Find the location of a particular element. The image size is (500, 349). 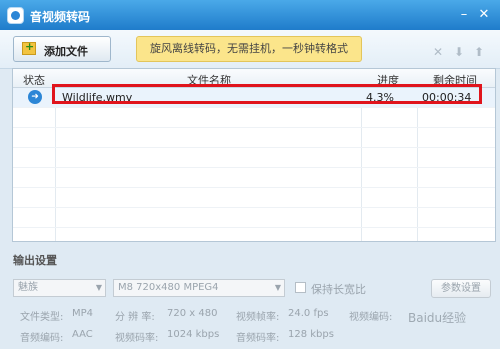

add-file-label: 添加文件 is located at coordinates (66, 51).